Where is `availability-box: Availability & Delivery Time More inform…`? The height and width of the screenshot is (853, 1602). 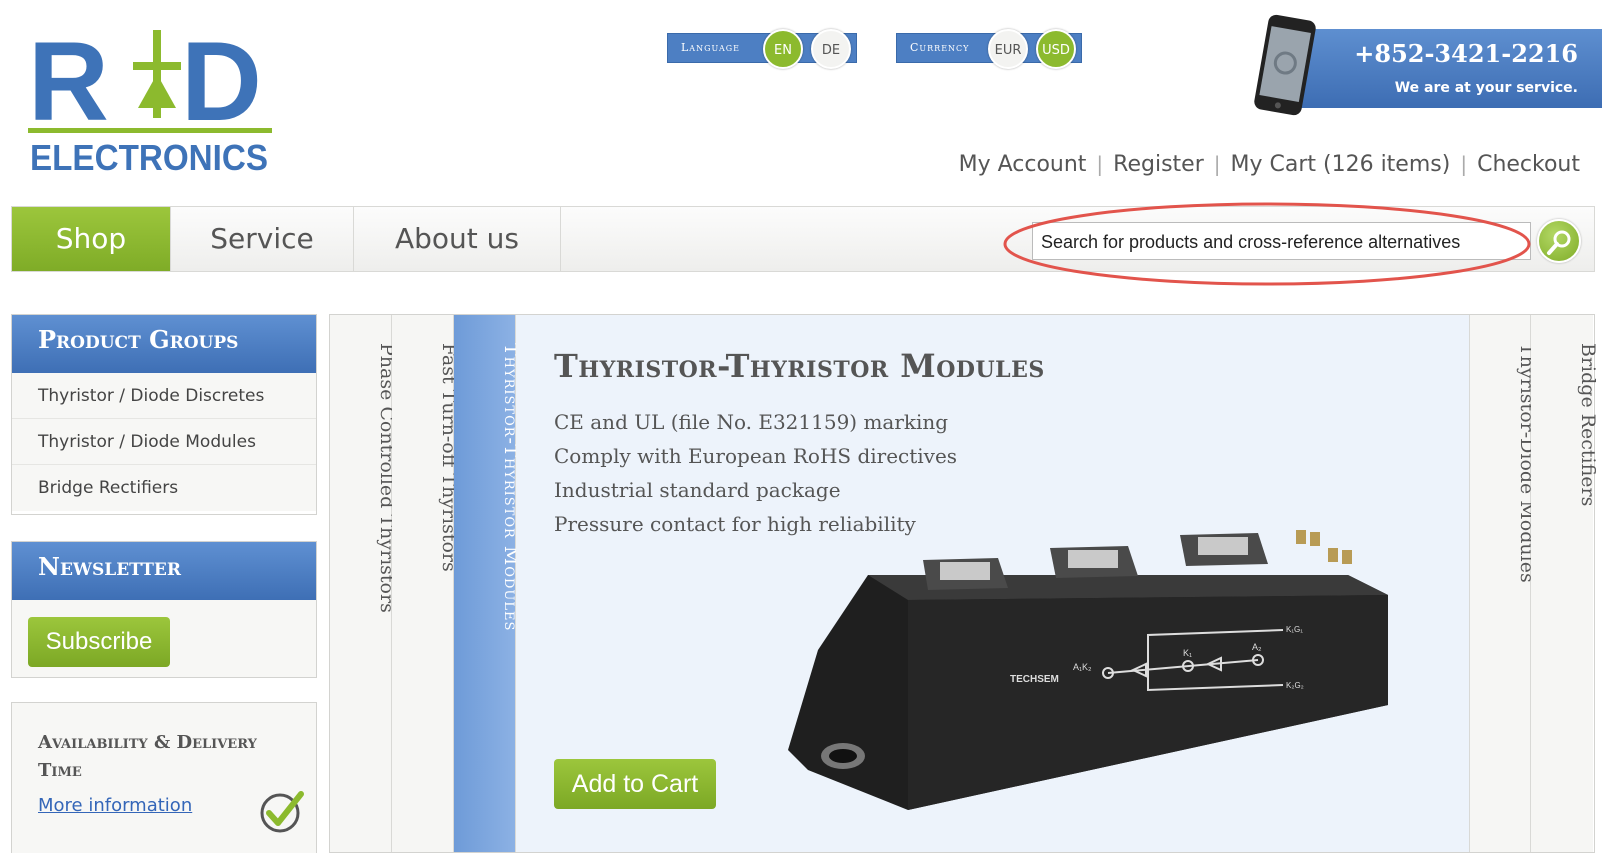 availability-box: Availability & Delivery Time More inform… is located at coordinates (164, 777).